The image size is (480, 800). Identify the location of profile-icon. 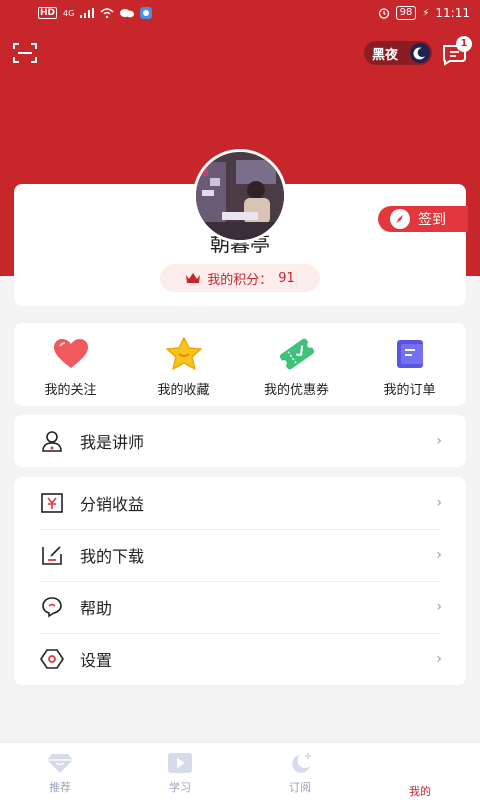
(420, 767).